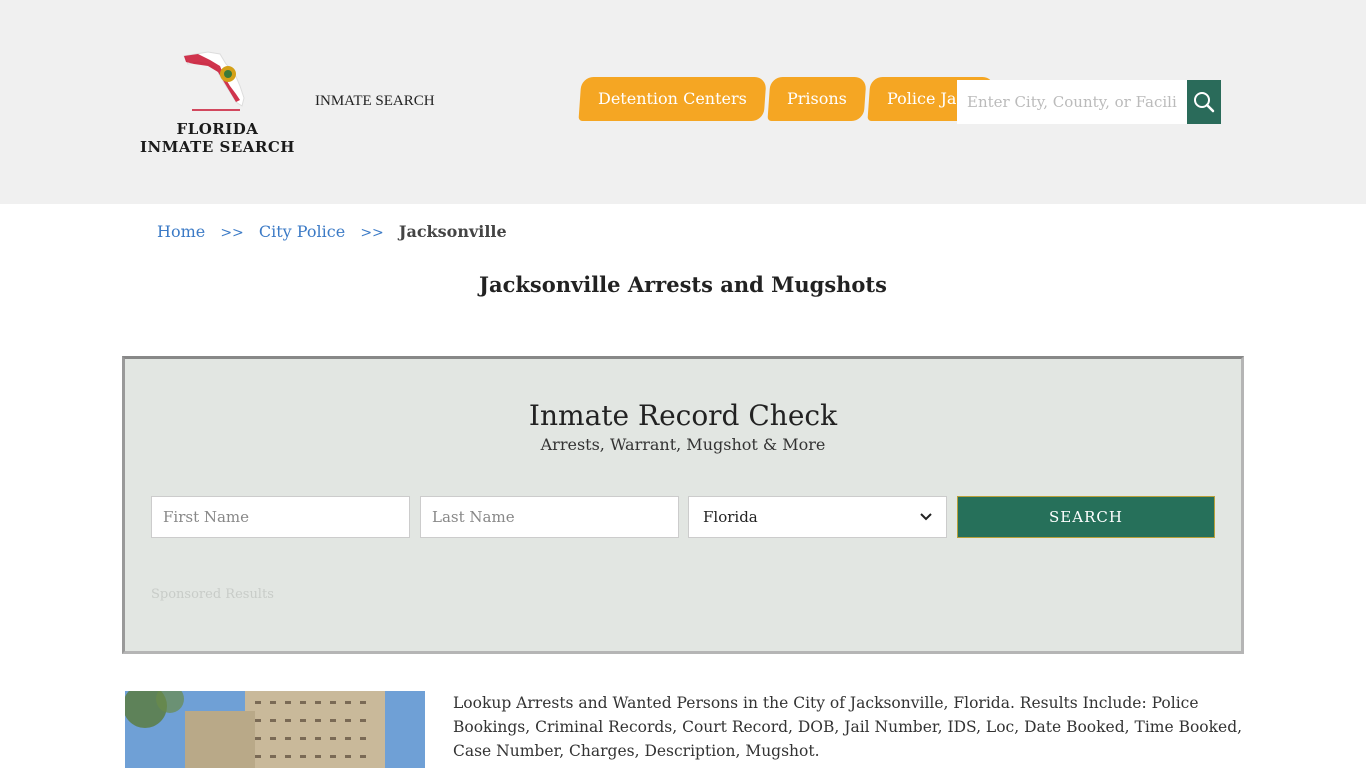 This screenshot has width=1366, height=768. What do you see at coordinates (214, 81) in the screenshot?
I see `florida-map-icon` at bounding box center [214, 81].